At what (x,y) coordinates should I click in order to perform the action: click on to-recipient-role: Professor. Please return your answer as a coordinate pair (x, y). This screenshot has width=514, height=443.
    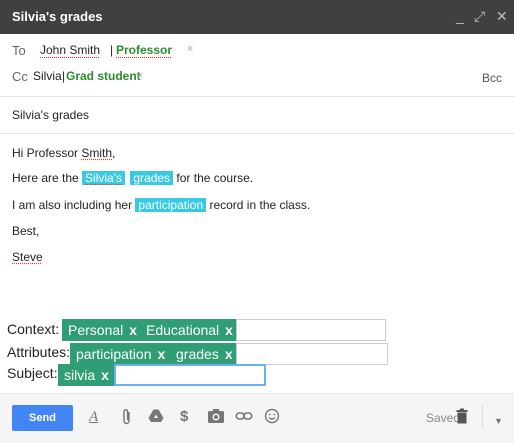
    Looking at the image, I should click on (144, 50).